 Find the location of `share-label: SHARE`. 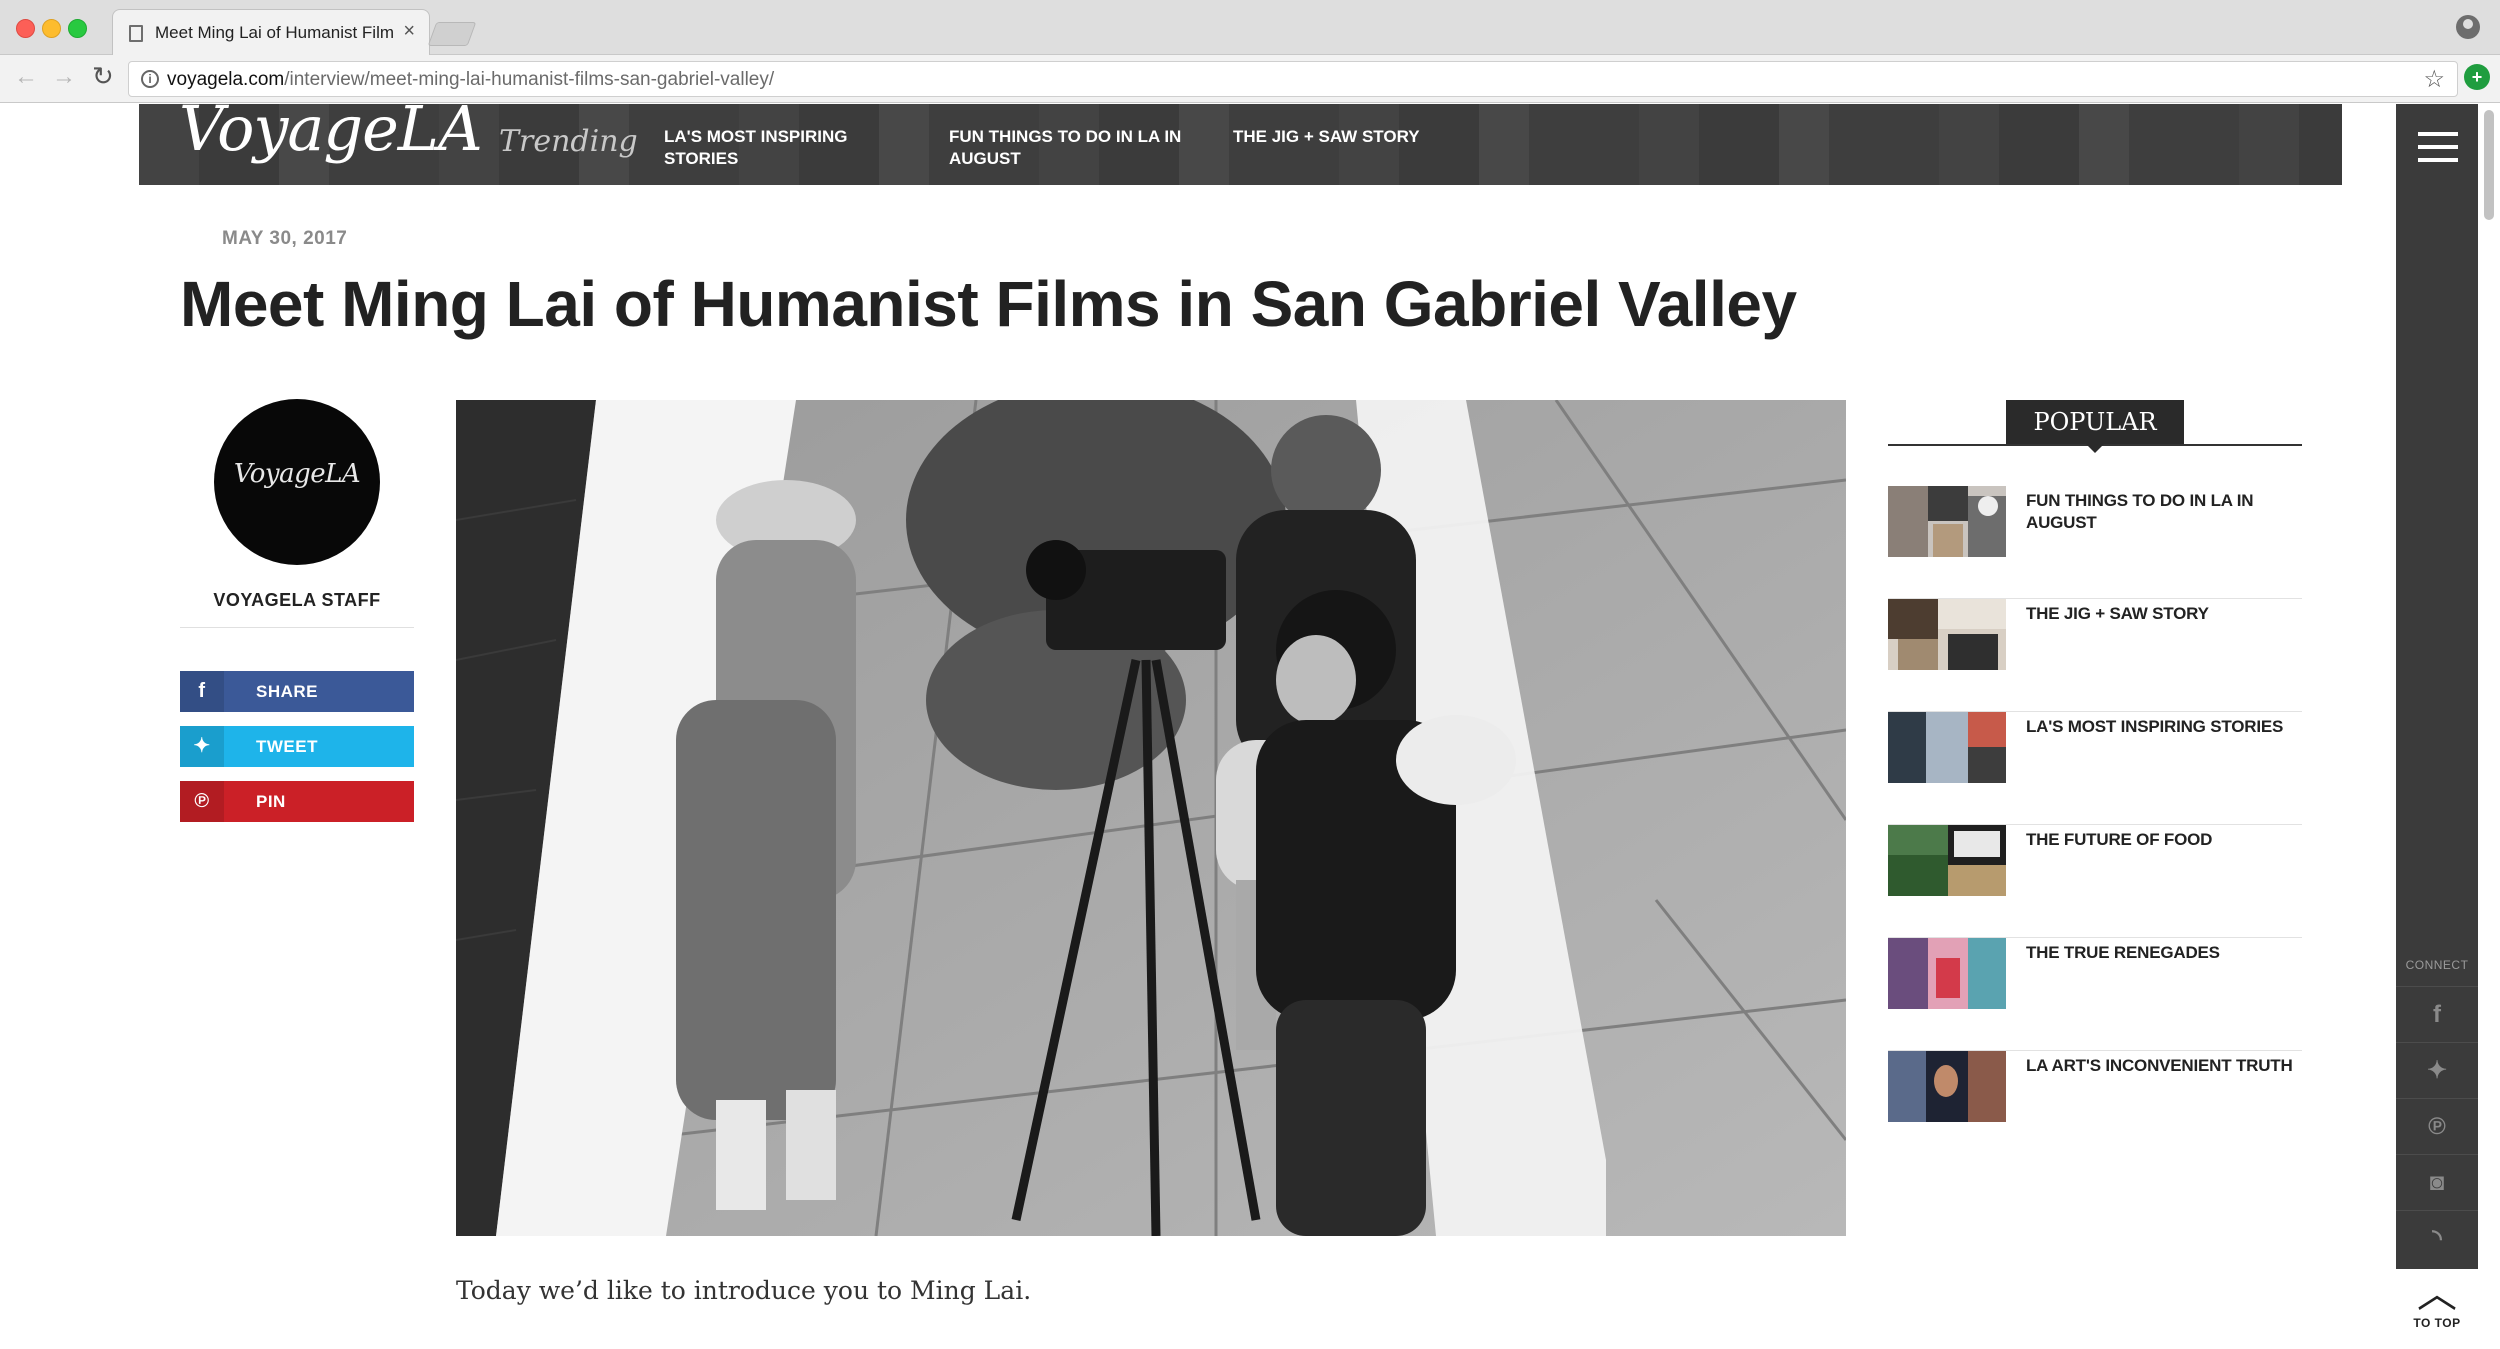

share-label: SHARE is located at coordinates (287, 691).